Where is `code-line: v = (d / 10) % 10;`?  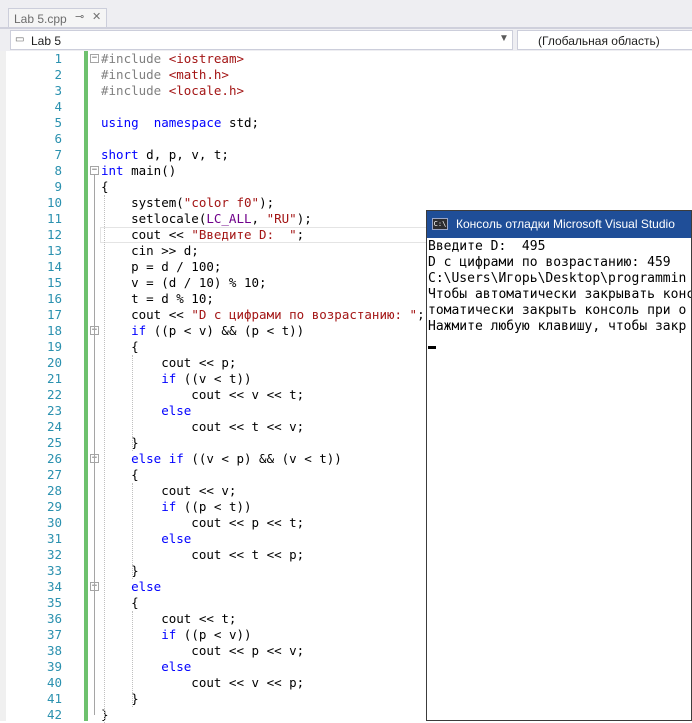 code-line: v = (d / 10) % 10; is located at coordinates (183, 283).